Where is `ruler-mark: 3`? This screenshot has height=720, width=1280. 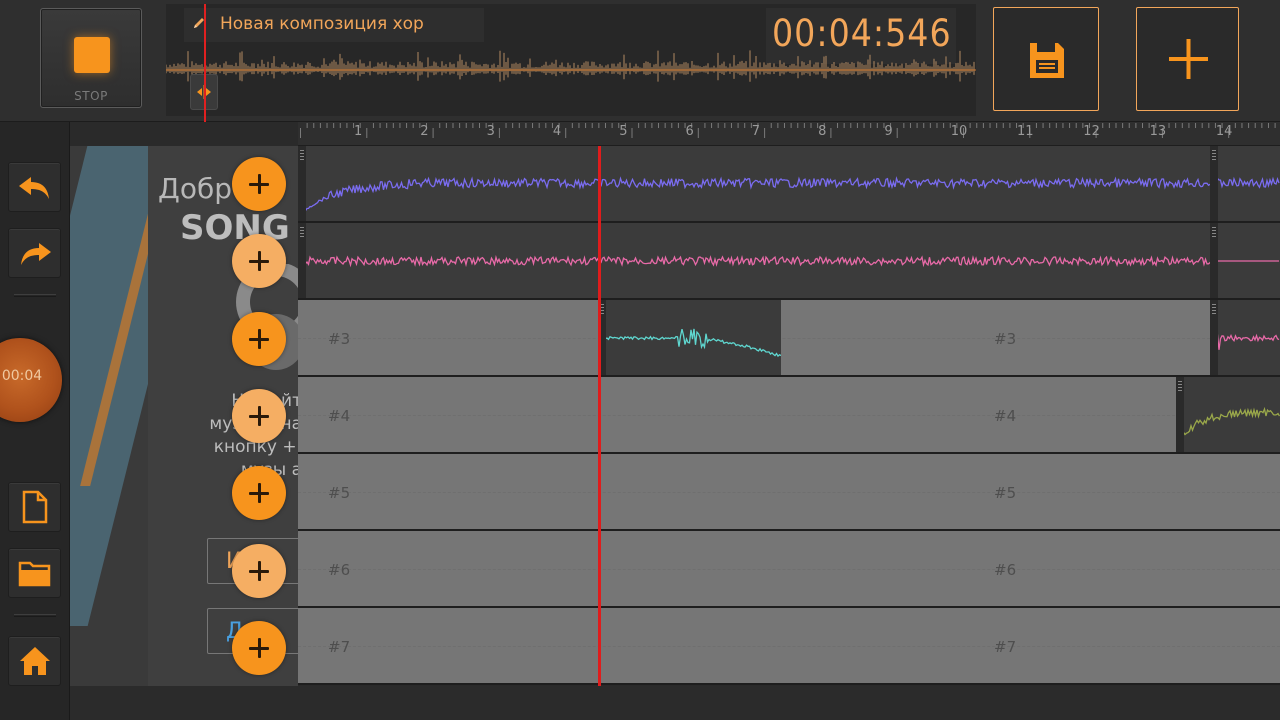 ruler-mark: 3 is located at coordinates (490, 131).